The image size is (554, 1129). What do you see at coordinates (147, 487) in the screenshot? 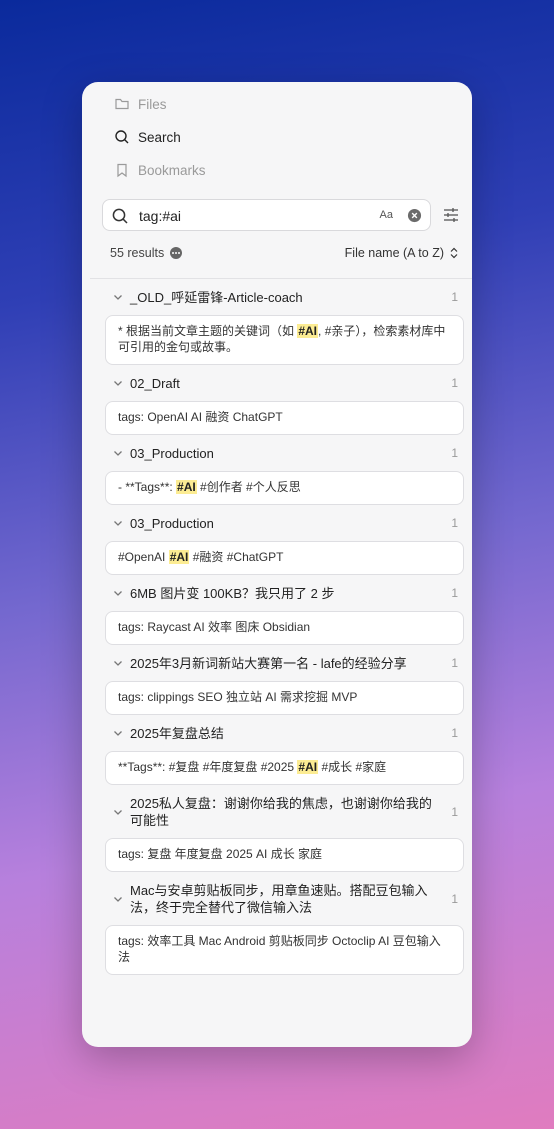
I see `snippet-text: - **Tags**:` at bounding box center [147, 487].